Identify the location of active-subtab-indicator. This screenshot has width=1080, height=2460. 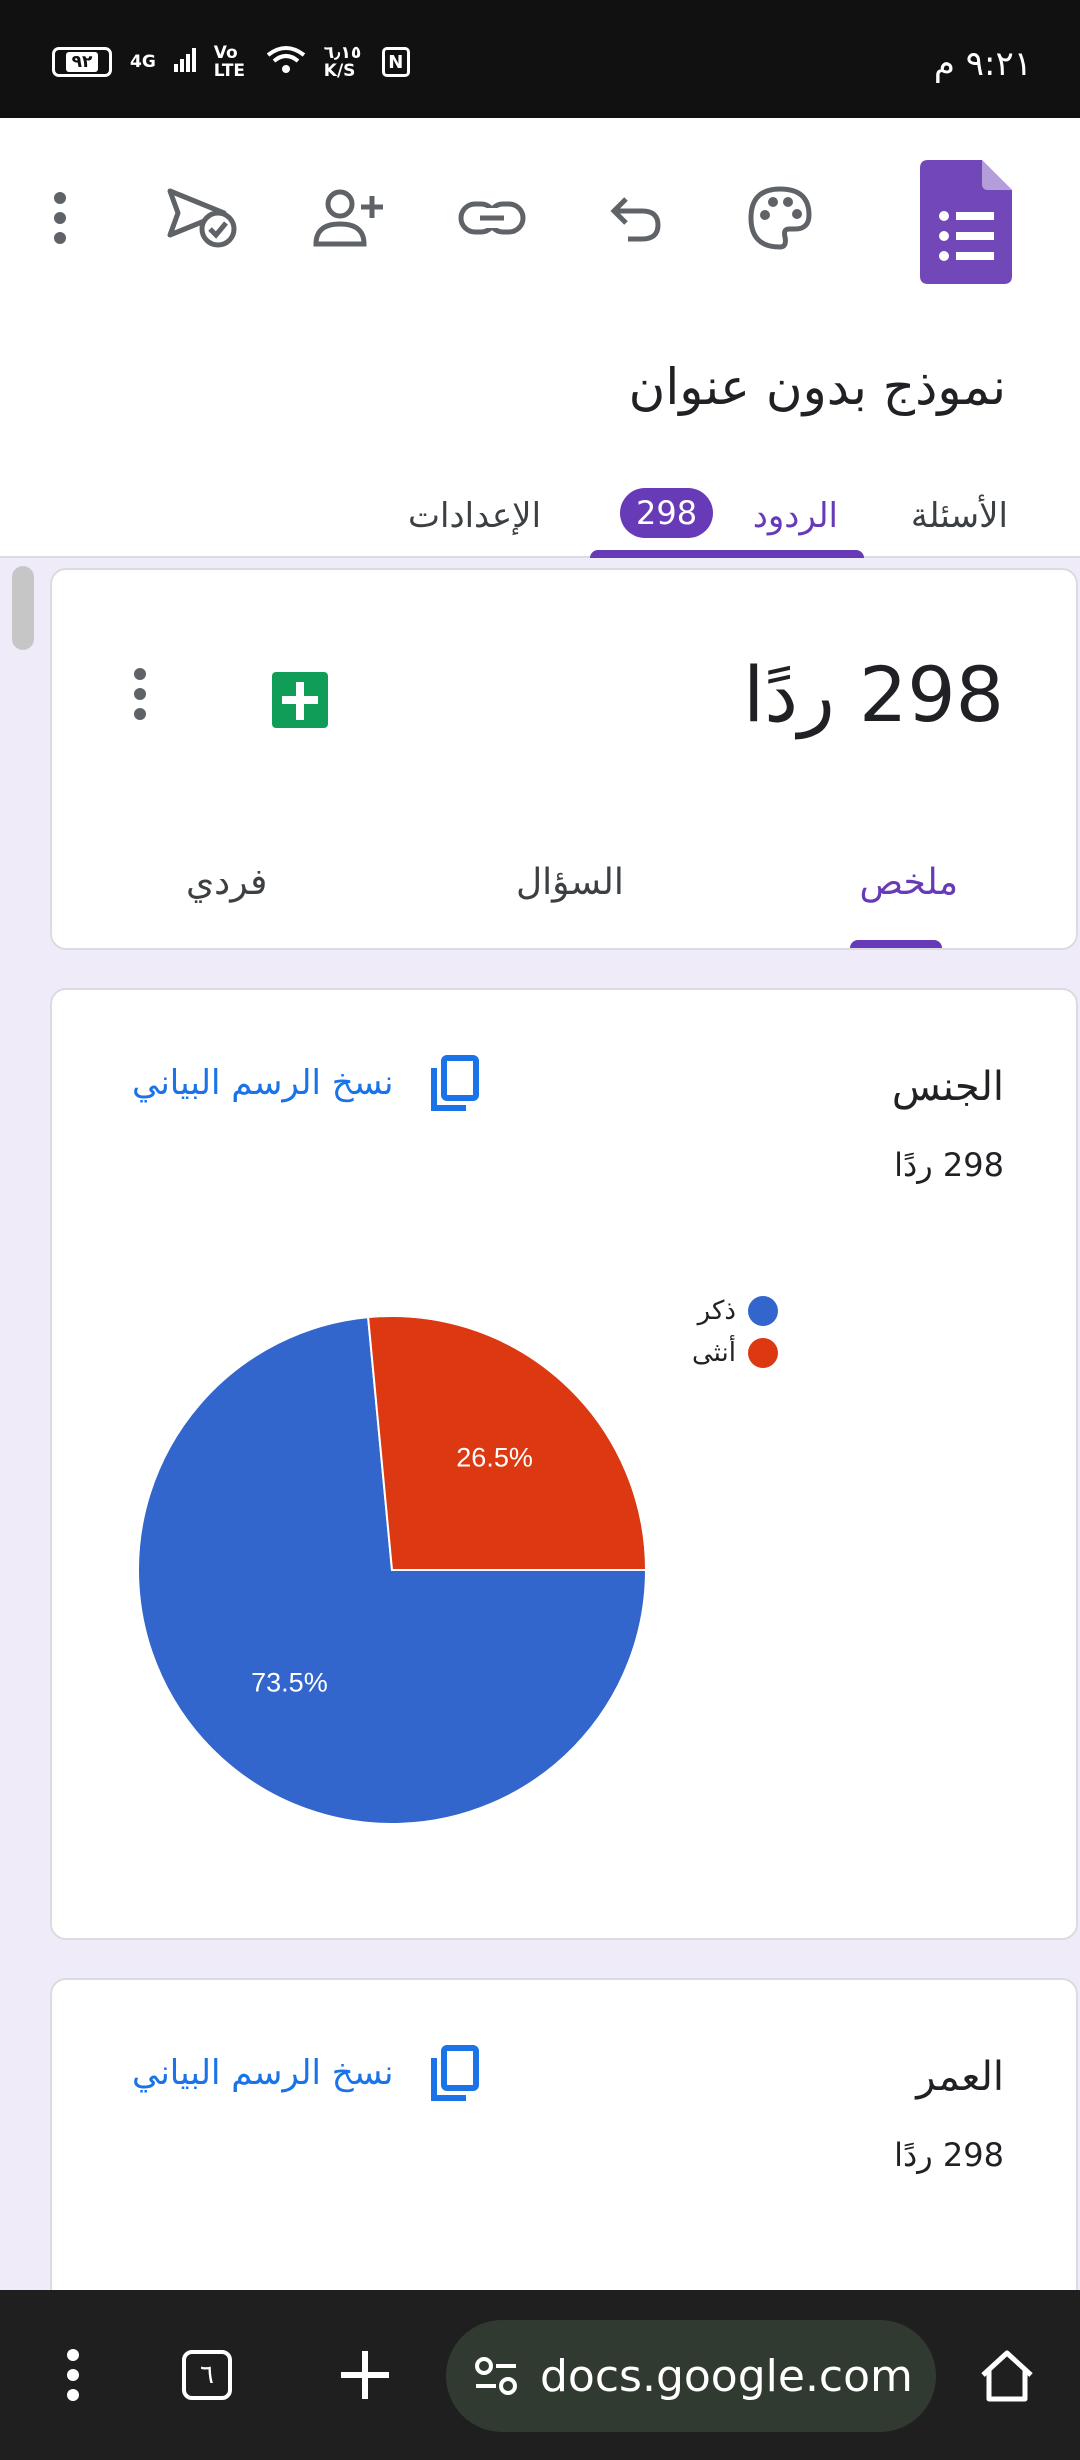
(896, 944).